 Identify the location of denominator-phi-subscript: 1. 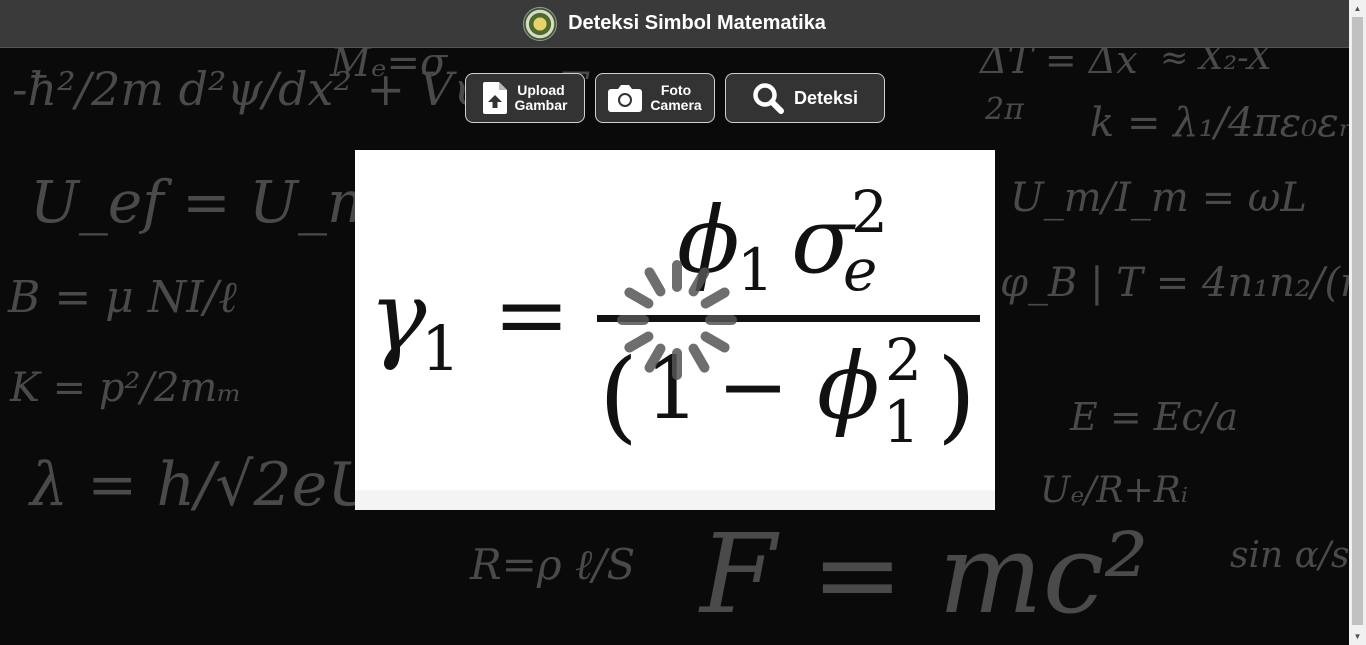
(901, 422).